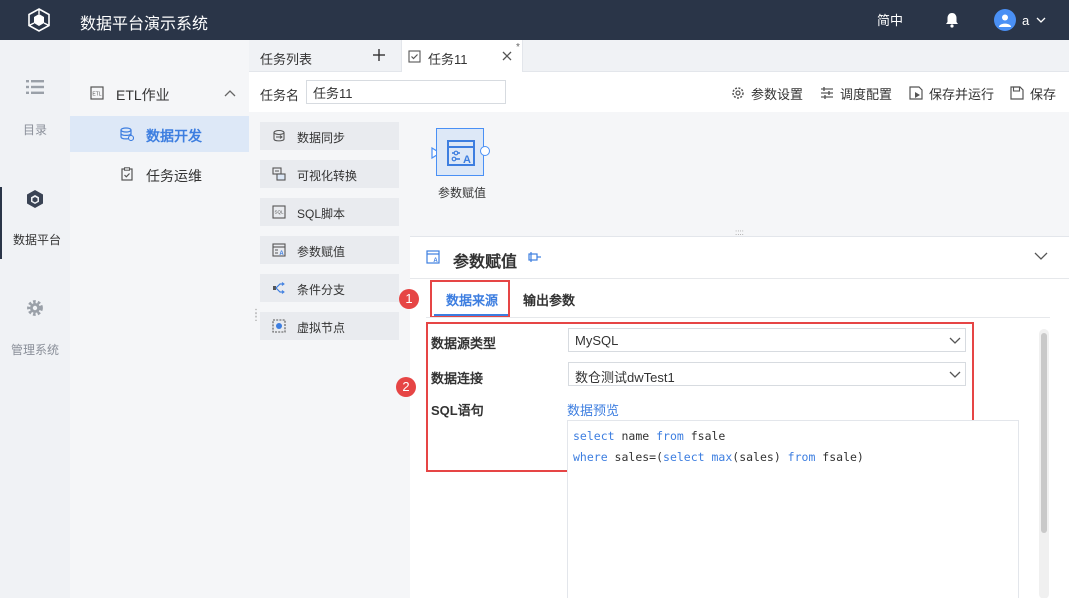 The width and height of the screenshot is (1069, 598). What do you see at coordinates (767, 374) in the screenshot?
I see `connection-select: 数仓测试dwTest1` at bounding box center [767, 374].